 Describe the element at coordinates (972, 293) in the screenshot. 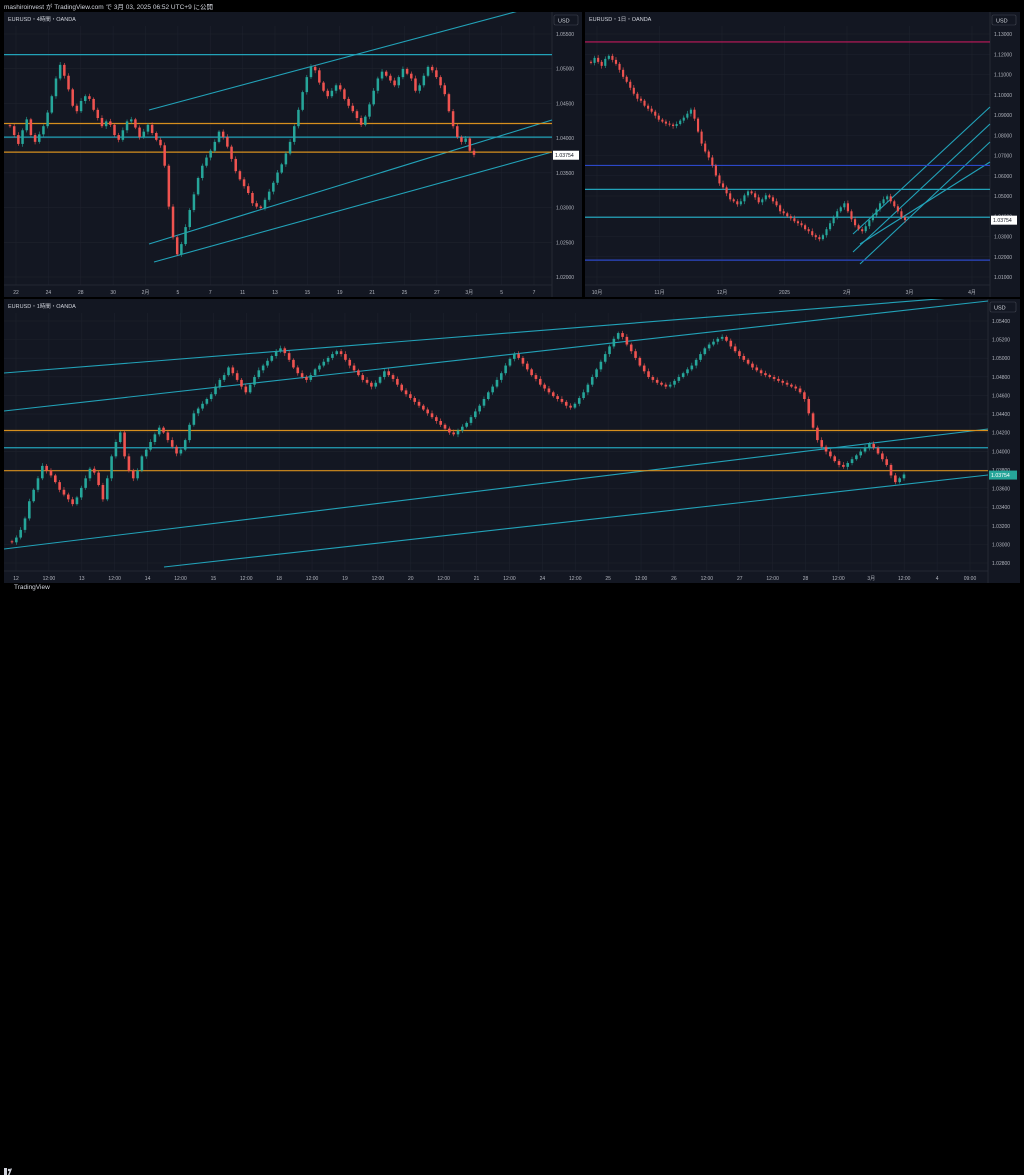

I see `x-tick-label: 4月` at that location.